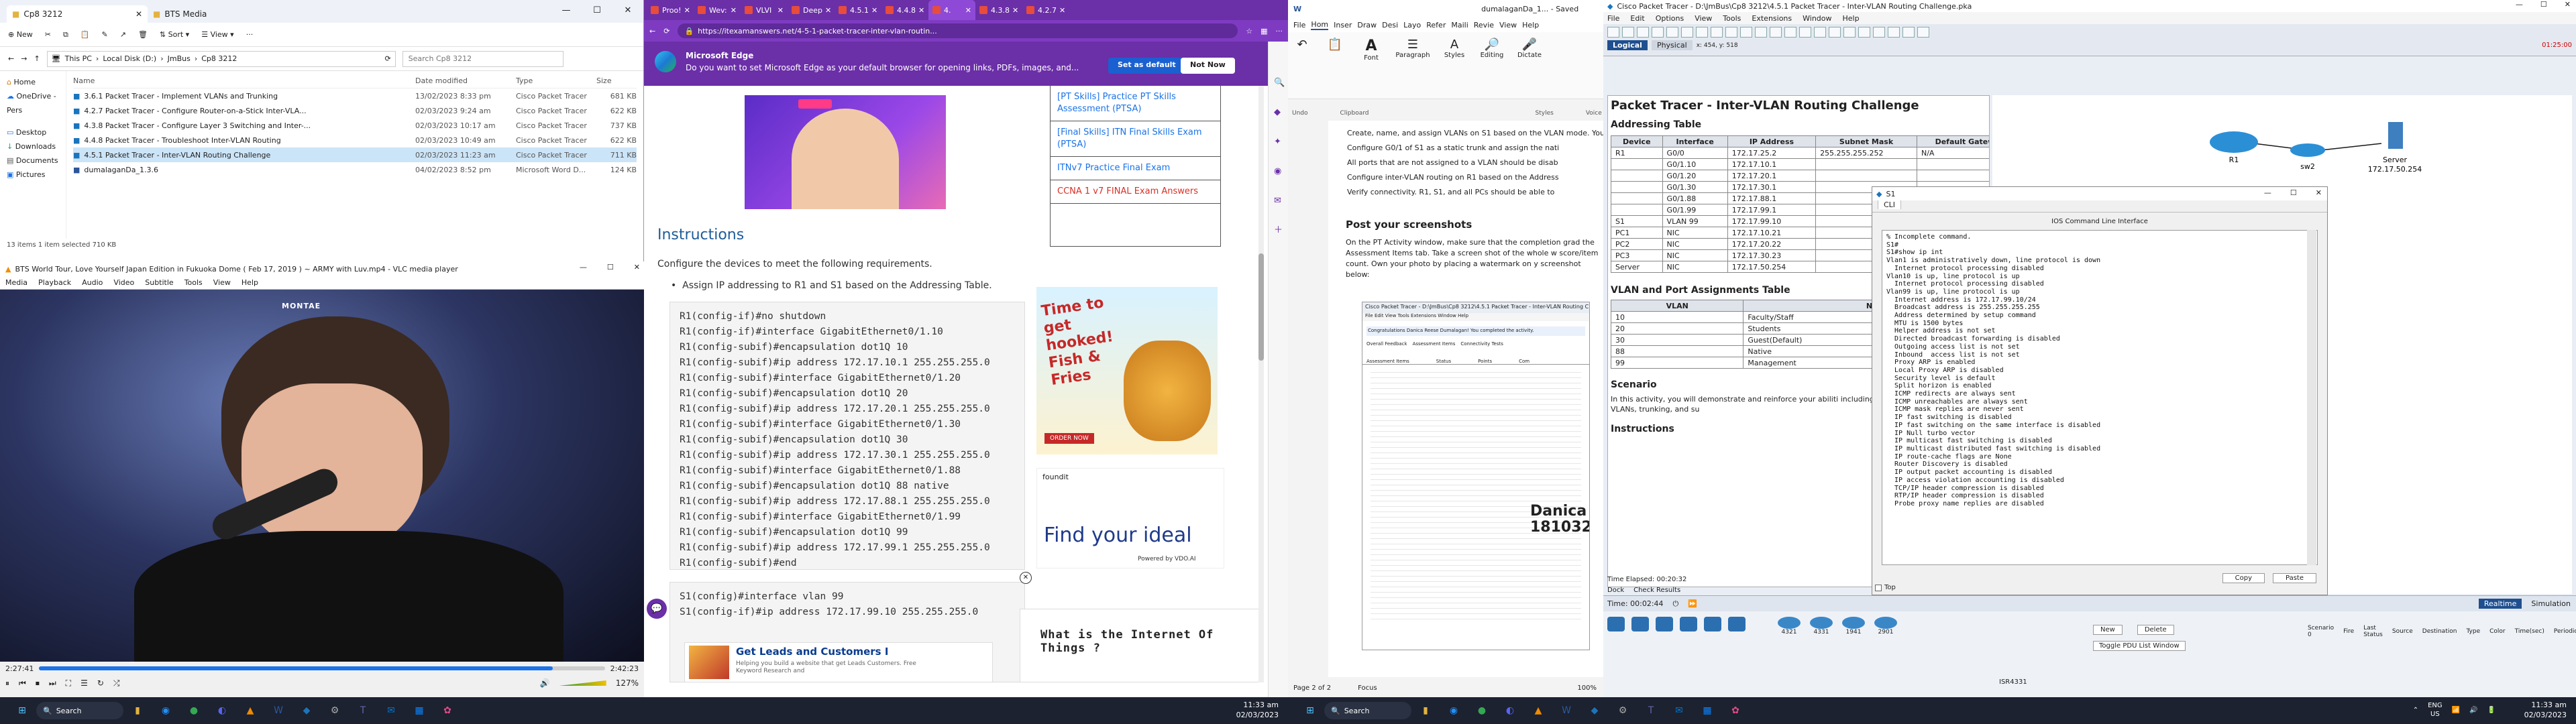 This screenshot has width=2576, height=724. What do you see at coordinates (78, 58) in the screenshot?
I see `crumb-this-pc: This PC` at bounding box center [78, 58].